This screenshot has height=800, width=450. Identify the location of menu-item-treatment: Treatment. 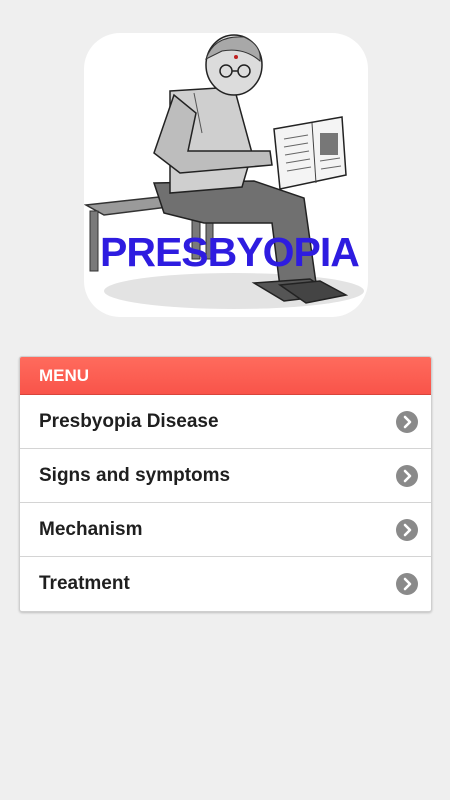
(225, 584).